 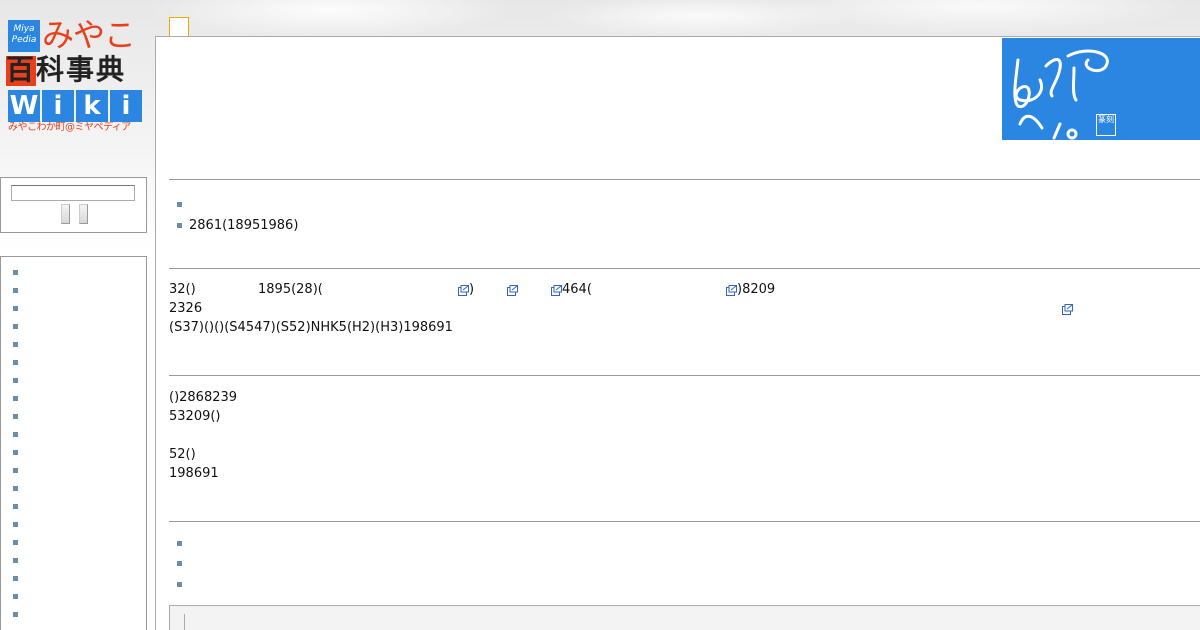 What do you see at coordinates (756, 289) in the screenshot?
I see `body-text: )8209` at bounding box center [756, 289].